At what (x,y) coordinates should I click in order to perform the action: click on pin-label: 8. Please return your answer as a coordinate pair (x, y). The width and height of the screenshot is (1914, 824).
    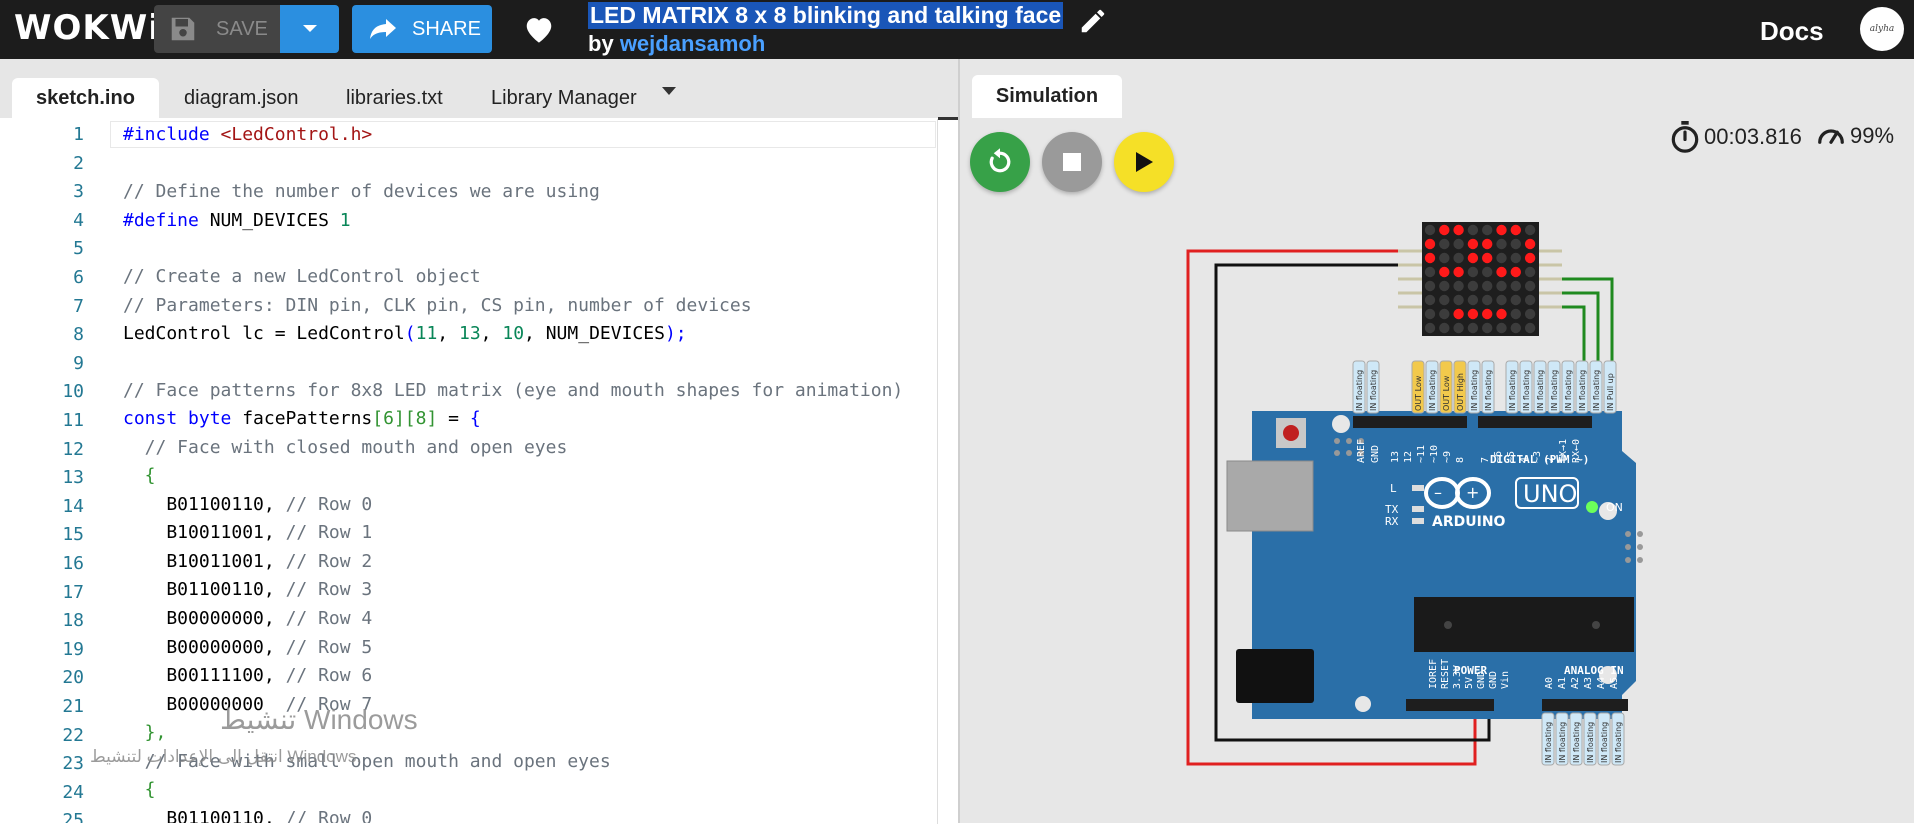
    Looking at the image, I should click on (1460, 460).